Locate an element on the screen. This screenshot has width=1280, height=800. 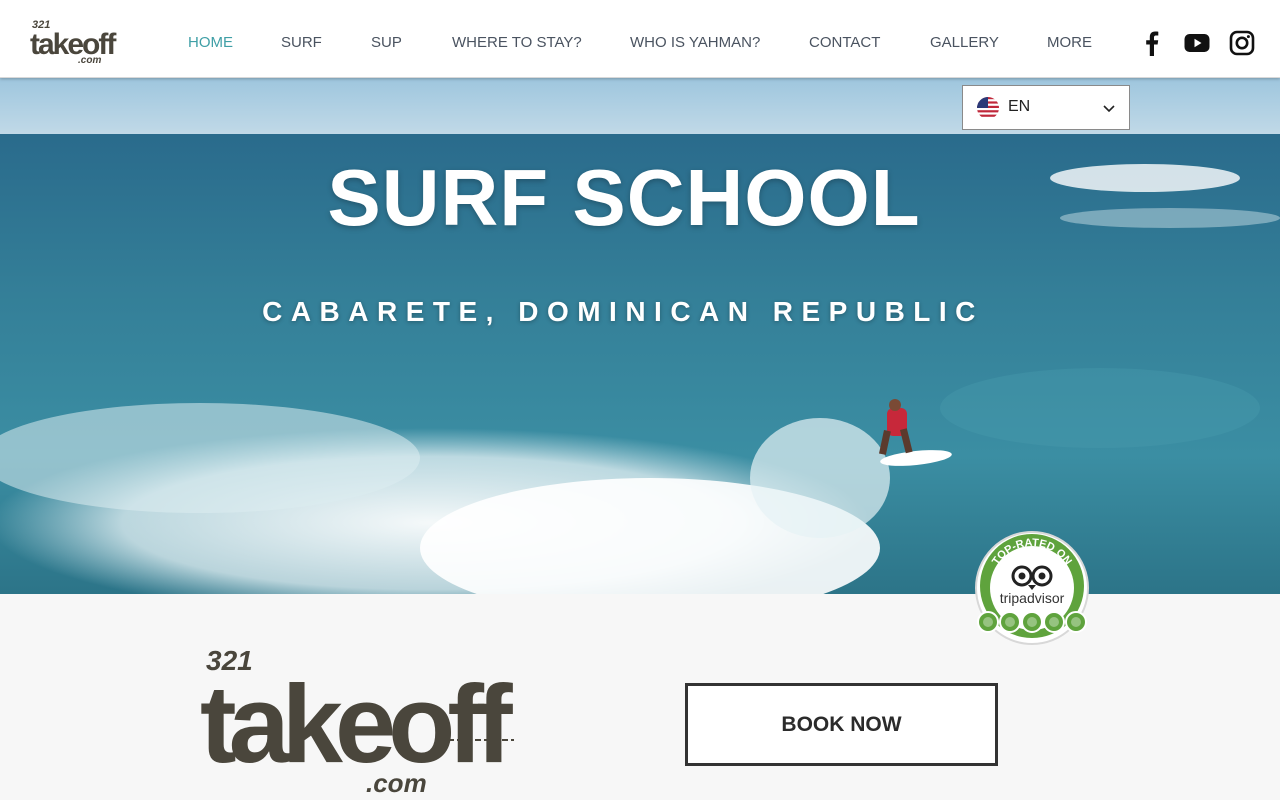
takeoff-logo: 321 takeoff .com is located at coordinates (360, 721).